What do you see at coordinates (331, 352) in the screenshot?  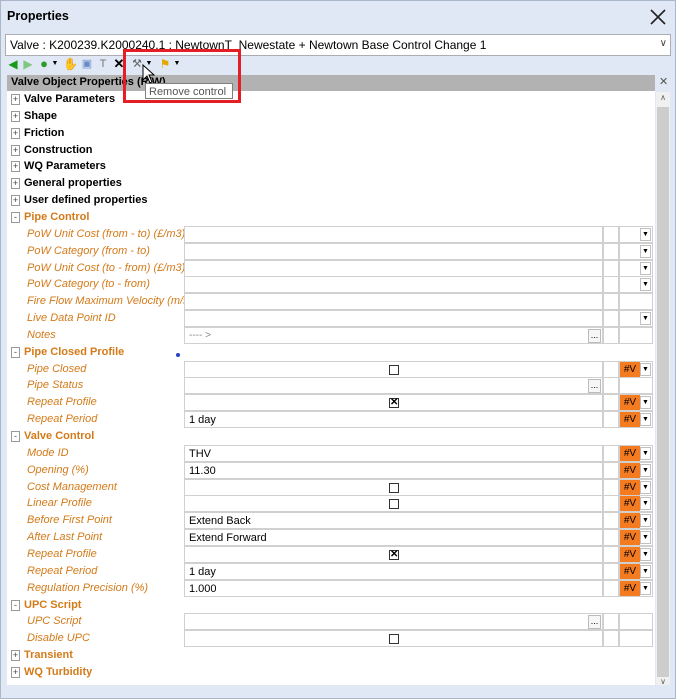 I see `section-pipe-closed-profile: - Pipe Closed Profile` at bounding box center [331, 352].